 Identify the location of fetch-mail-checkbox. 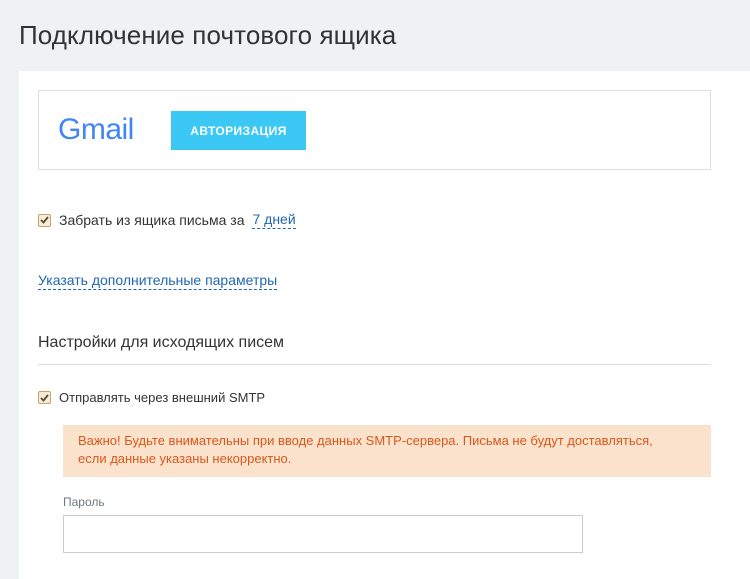
(44, 220).